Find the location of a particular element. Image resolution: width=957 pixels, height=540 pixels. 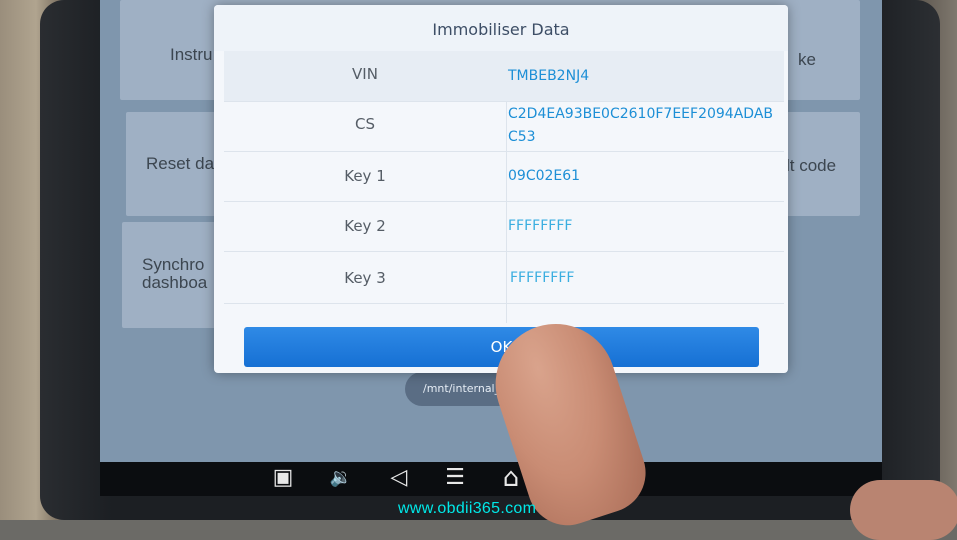

dialog-title: Immobiliser Data is located at coordinates (501, 28).